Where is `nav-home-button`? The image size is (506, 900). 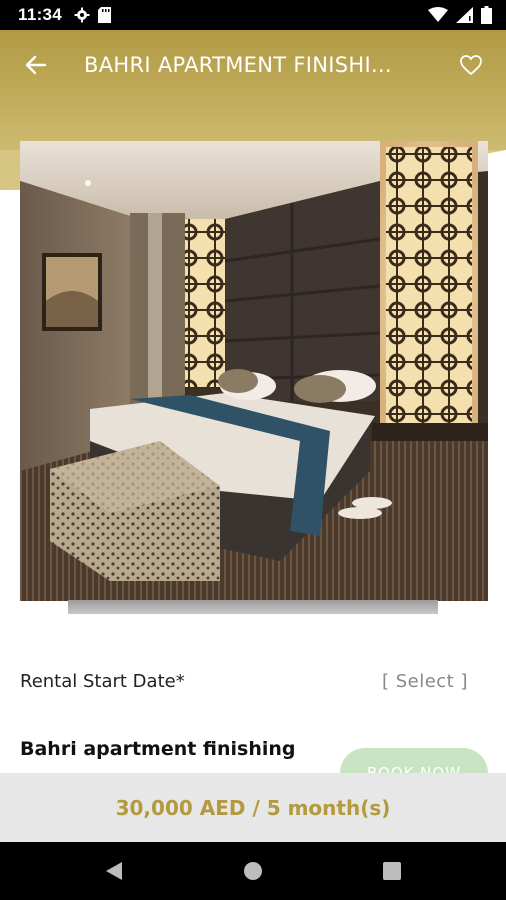
nav-home-button is located at coordinates (253, 871).